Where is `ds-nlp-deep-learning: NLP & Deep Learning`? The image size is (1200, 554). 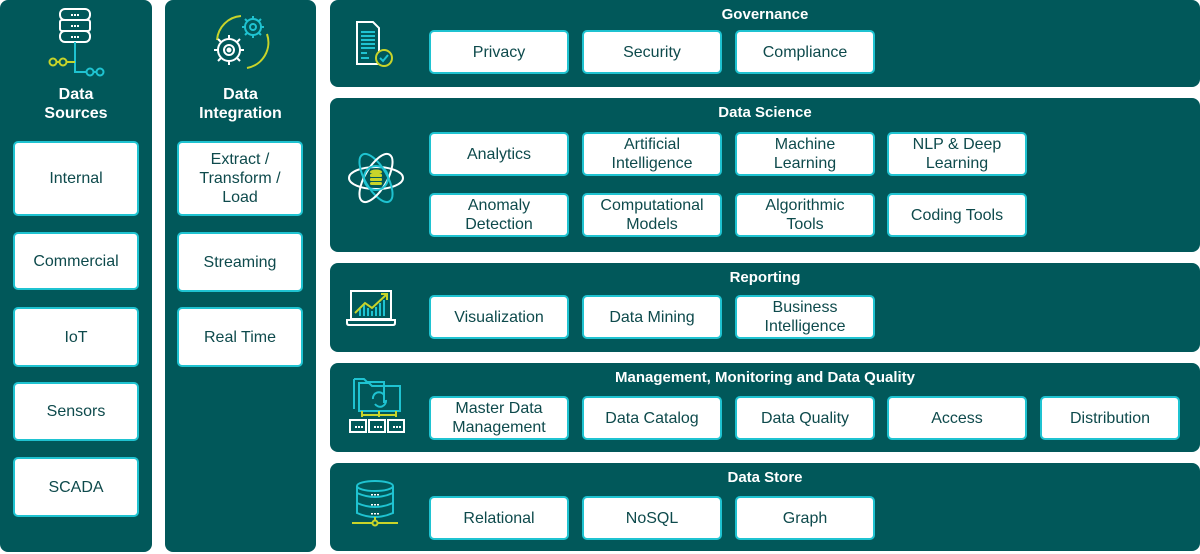 ds-nlp-deep-learning: NLP & Deep Learning is located at coordinates (957, 154).